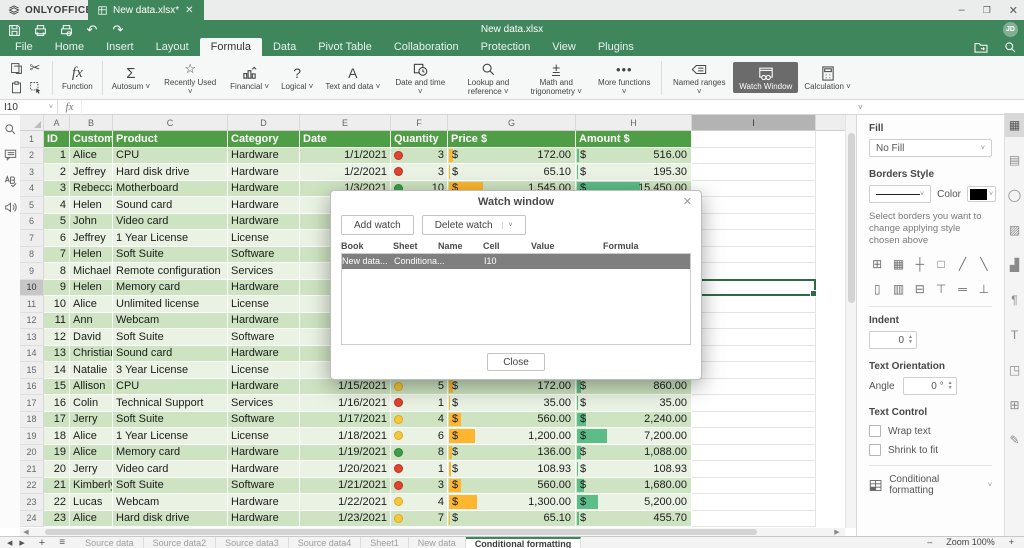 This screenshot has width=1024, height=548. I want to click on copy-button, so click(16, 68).